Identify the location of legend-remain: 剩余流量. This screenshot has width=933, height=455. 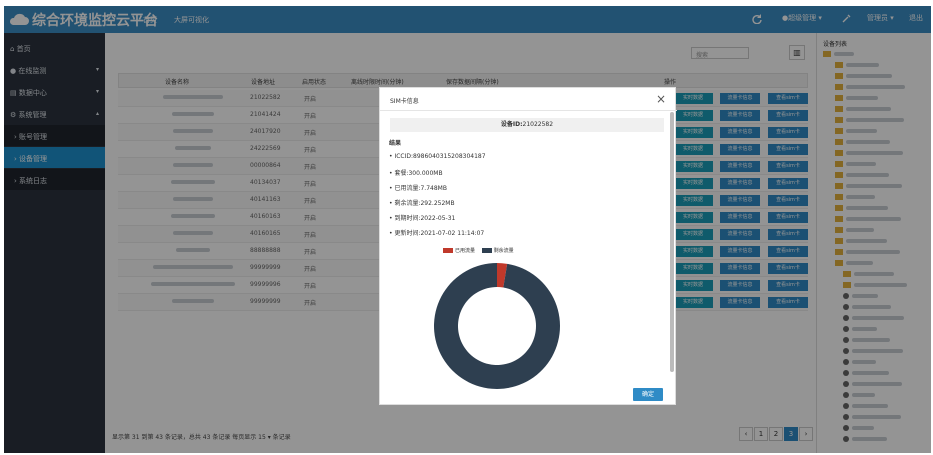
(503, 251).